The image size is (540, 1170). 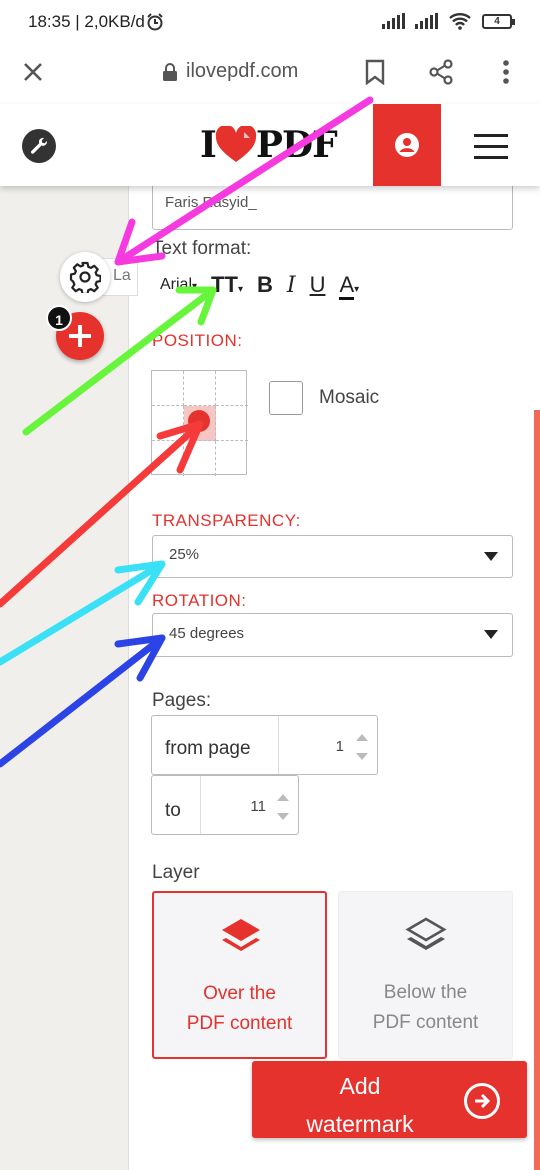 I want to click on address-bar: ilovepdf.com, so click(x=230, y=71).